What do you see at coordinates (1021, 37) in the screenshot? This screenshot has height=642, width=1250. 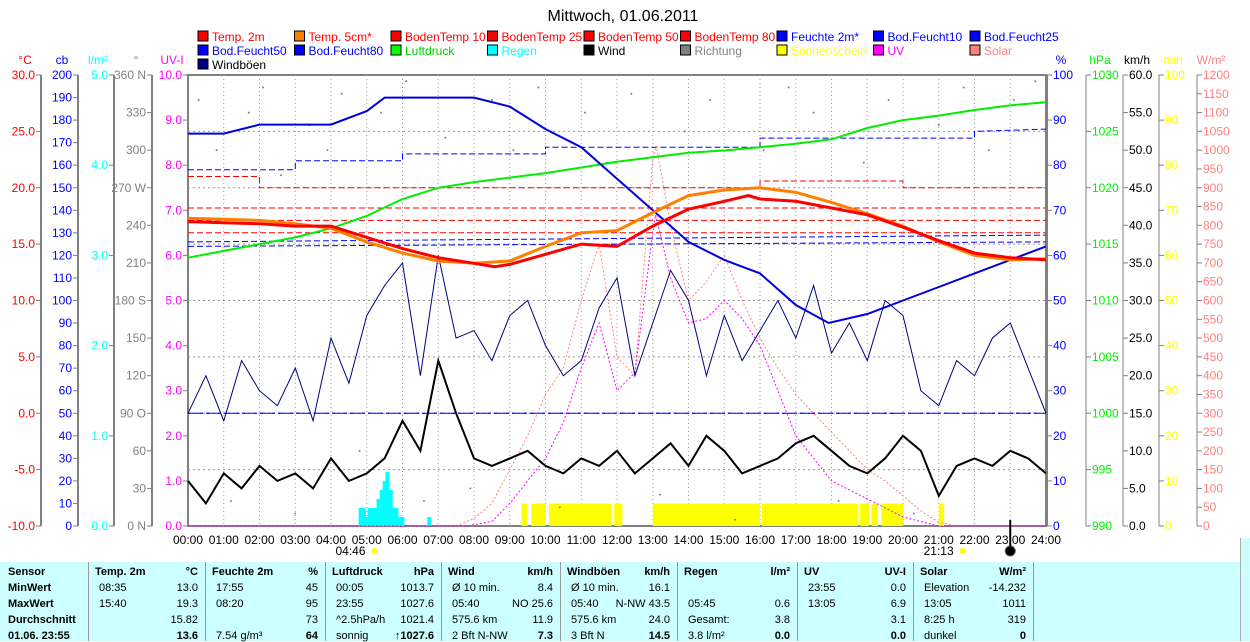 I see `legend-label: Bod.Feucht25` at bounding box center [1021, 37].